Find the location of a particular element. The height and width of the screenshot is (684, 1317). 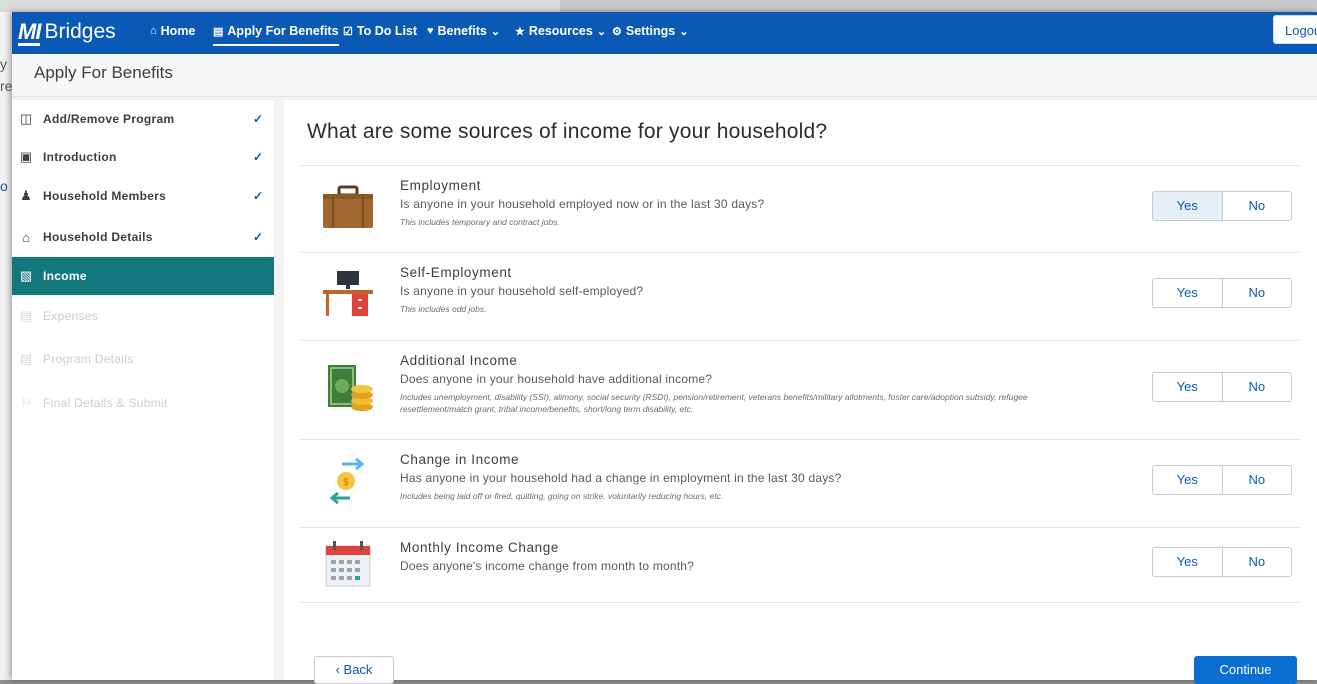

nav-label: Settings is located at coordinates (650, 31).